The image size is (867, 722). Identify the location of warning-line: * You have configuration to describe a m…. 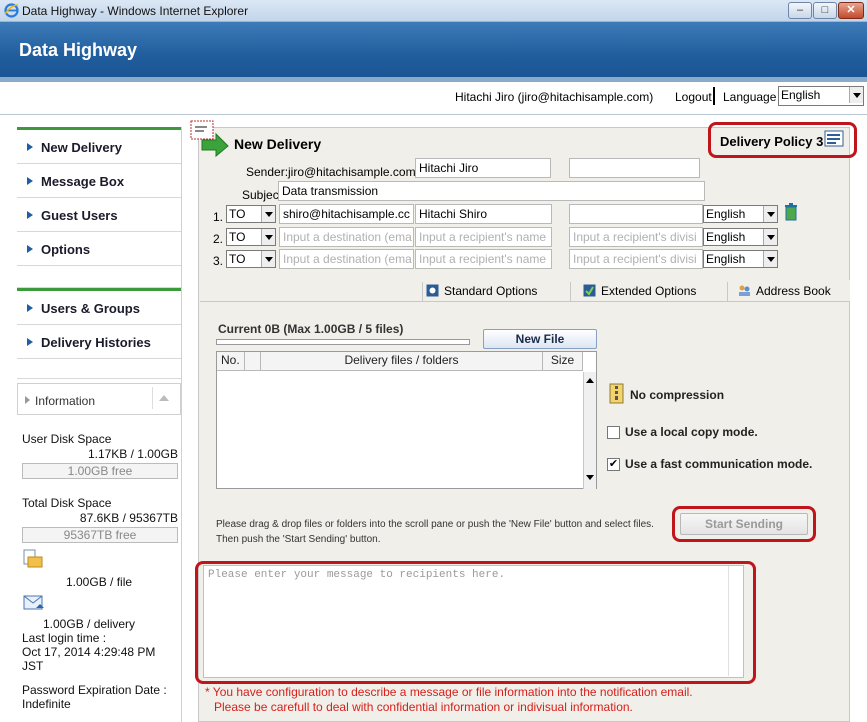
(449, 692).